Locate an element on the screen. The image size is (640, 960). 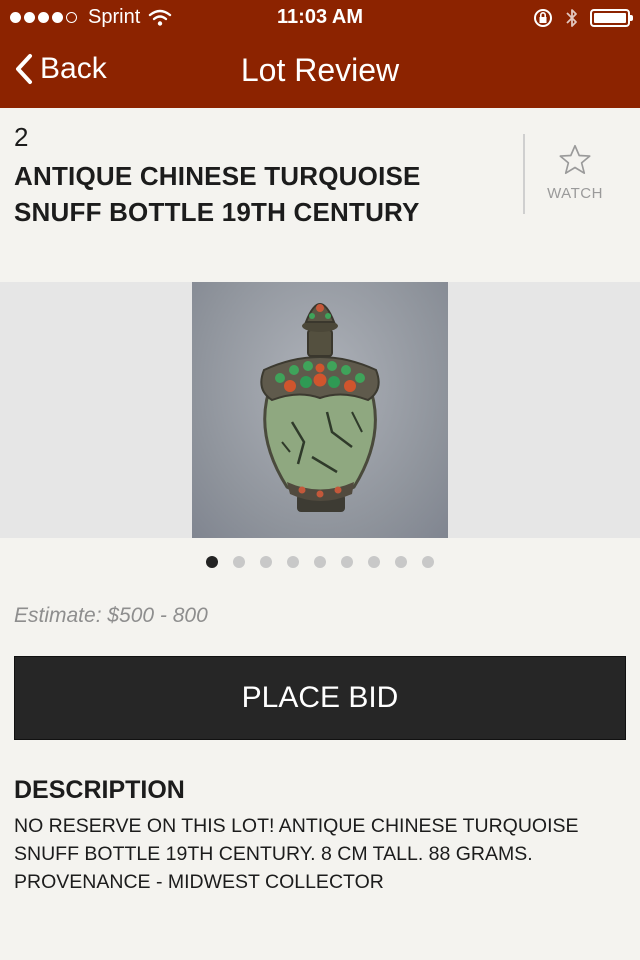
navigation-bar: Back Lot Review is located at coordinates (320, 72).